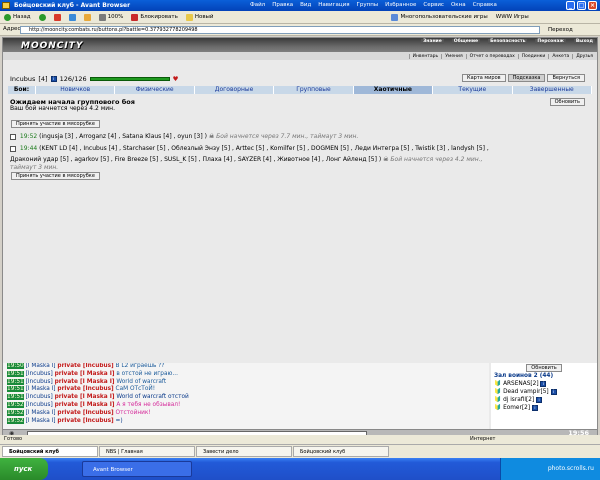 This screenshot has width=600, height=480. What do you see at coordinates (28, 136) in the screenshot?
I see `fight-time: 19:52` at bounding box center [28, 136].